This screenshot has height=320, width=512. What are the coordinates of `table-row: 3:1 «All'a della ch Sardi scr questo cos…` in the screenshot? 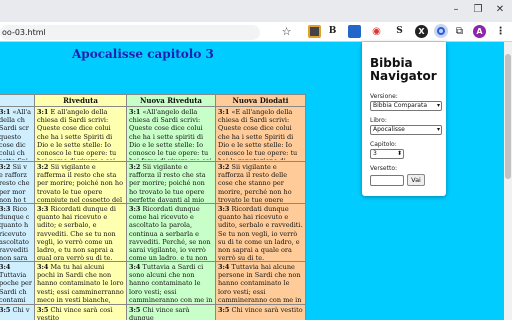 It's located at (153, 134).